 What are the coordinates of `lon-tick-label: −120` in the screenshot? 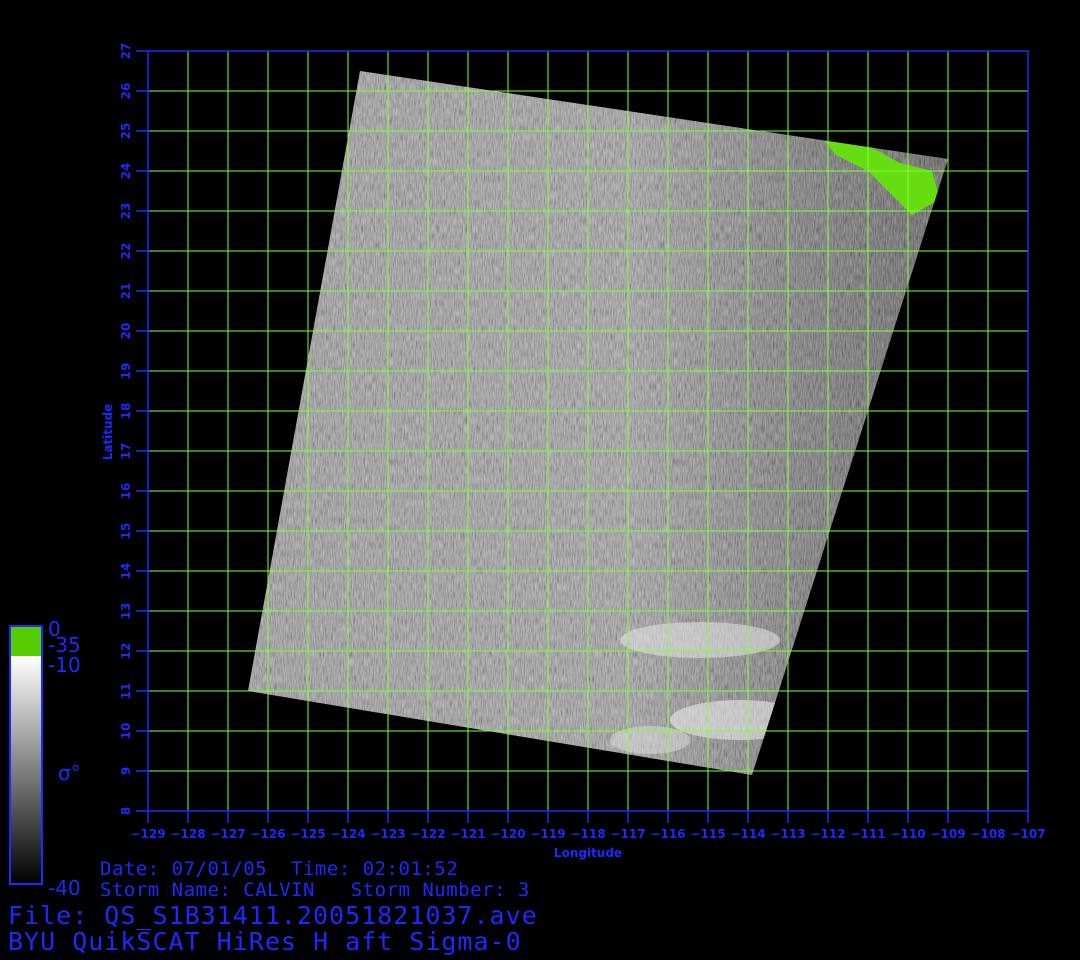 It's located at (507, 834).